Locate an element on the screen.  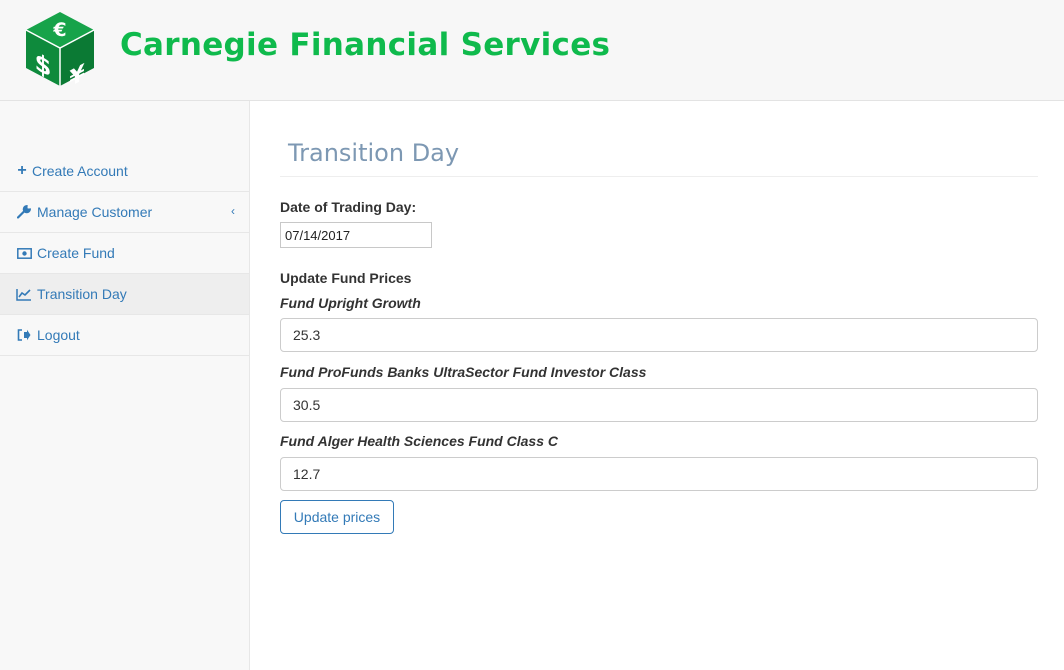
sidebar-item-label: Transition Day is located at coordinates (82, 294).